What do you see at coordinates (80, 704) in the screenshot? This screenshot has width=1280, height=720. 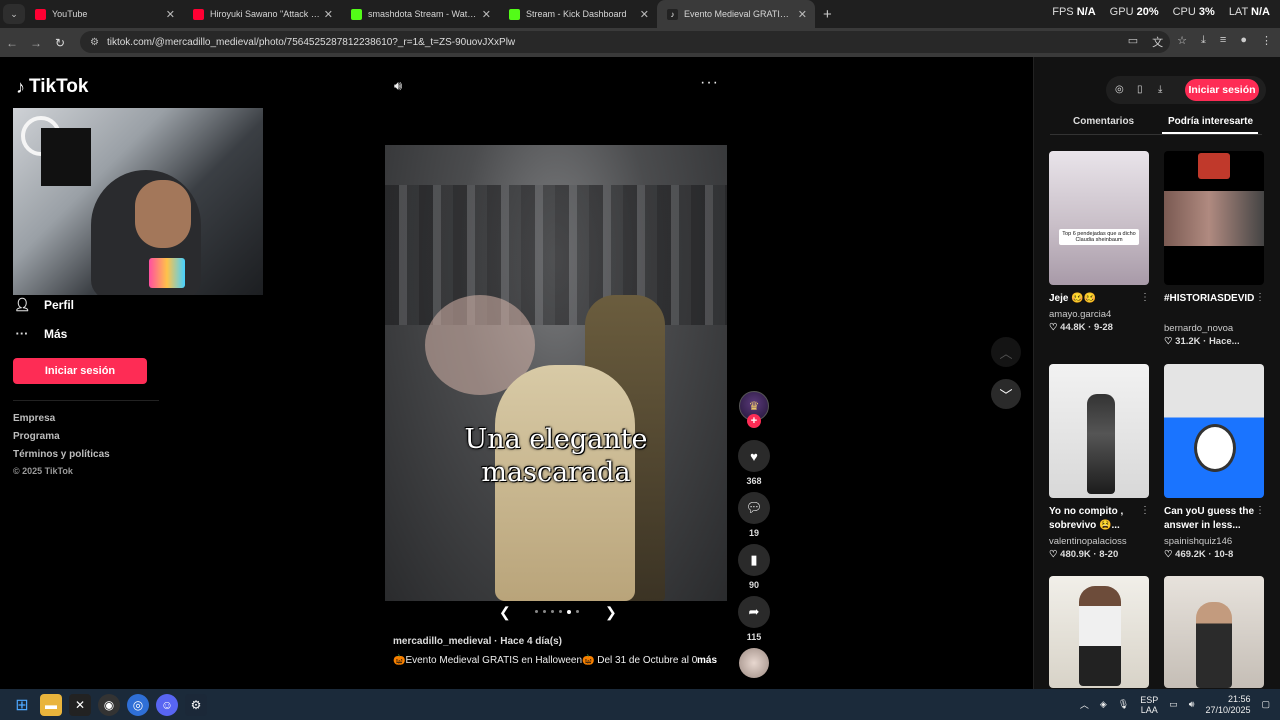 I see `capcut-icon: ✕` at bounding box center [80, 704].